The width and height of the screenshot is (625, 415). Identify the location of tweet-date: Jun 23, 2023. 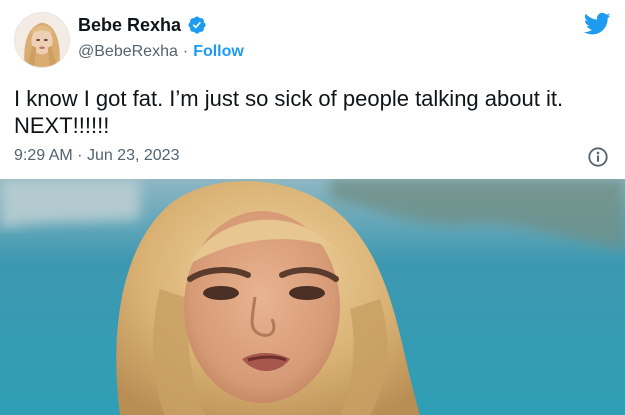
(133, 155).